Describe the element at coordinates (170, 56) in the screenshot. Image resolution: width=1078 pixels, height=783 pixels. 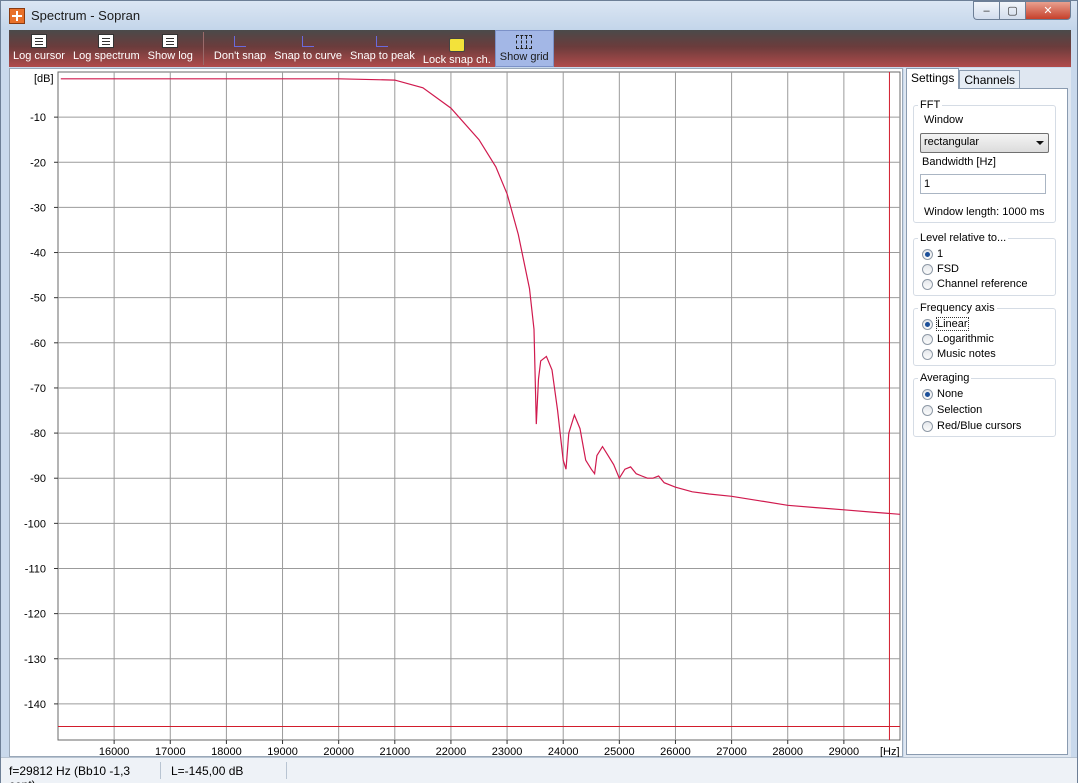
I see `show-log-label: Show log` at that location.